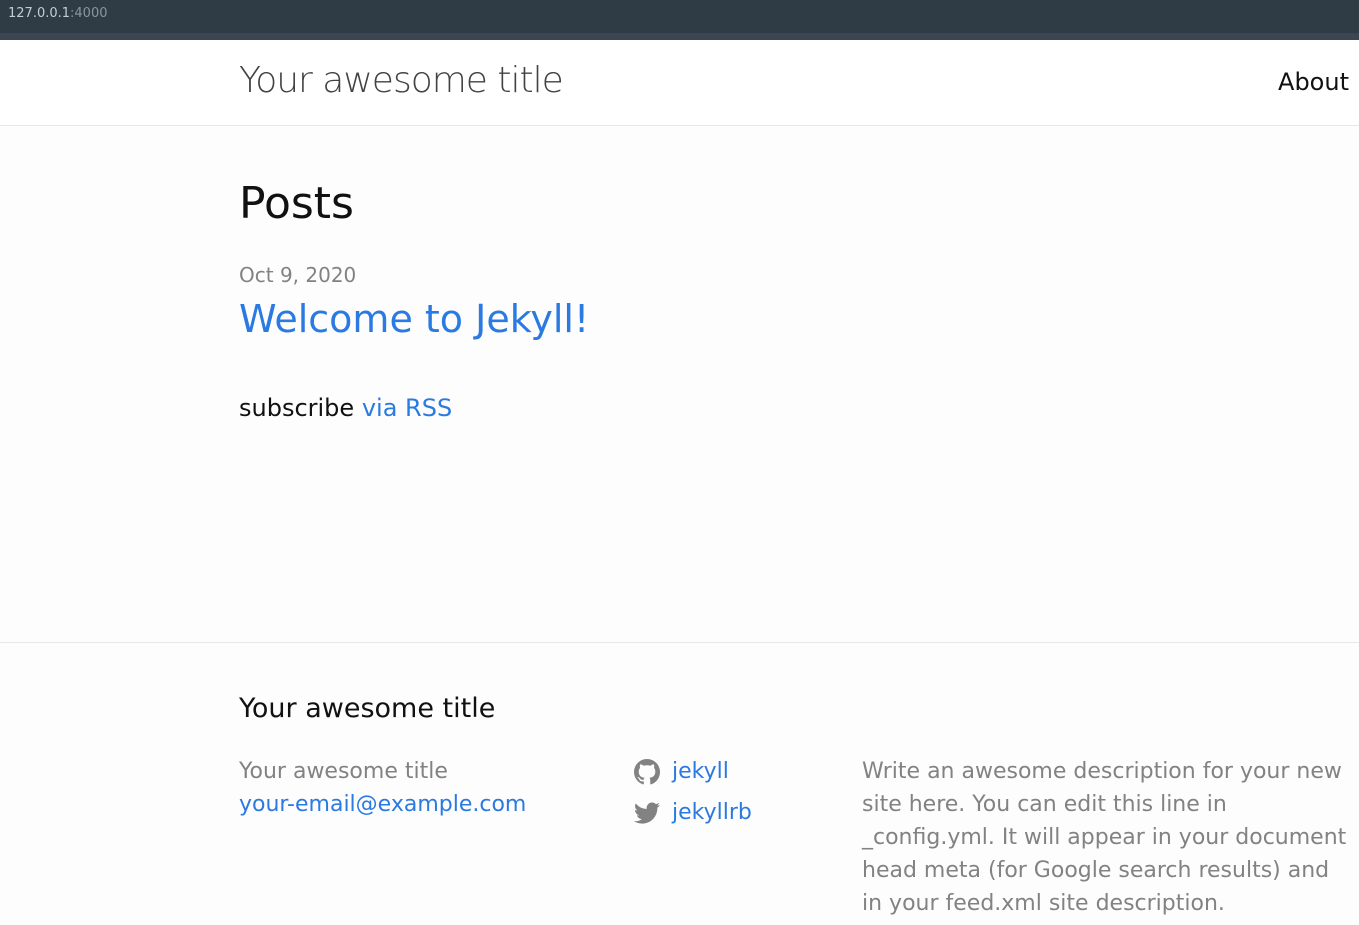 The width and height of the screenshot is (1359, 925). What do you see at coordinates (382, 804) in the screenshot?
I see `footer-email-link: your-email@example.com` at bounding box center [382, 804].